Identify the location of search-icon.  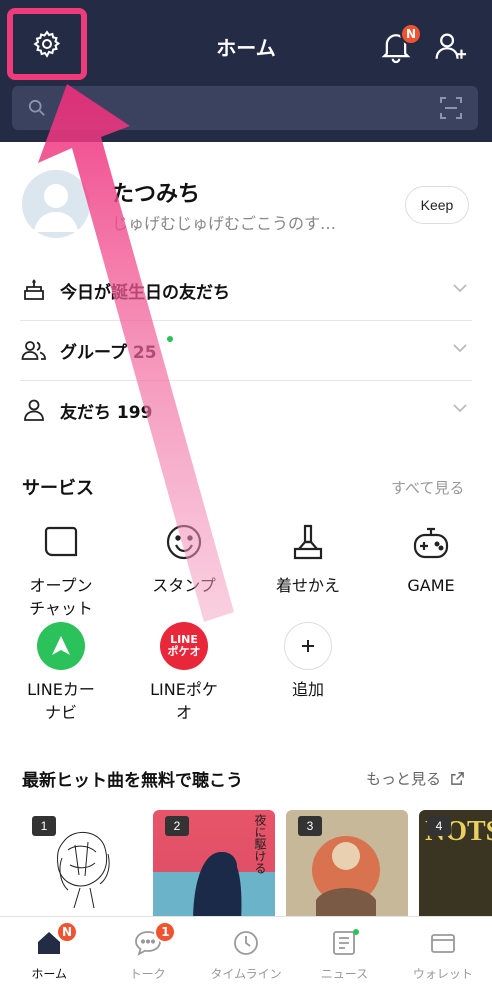
(36, 107).